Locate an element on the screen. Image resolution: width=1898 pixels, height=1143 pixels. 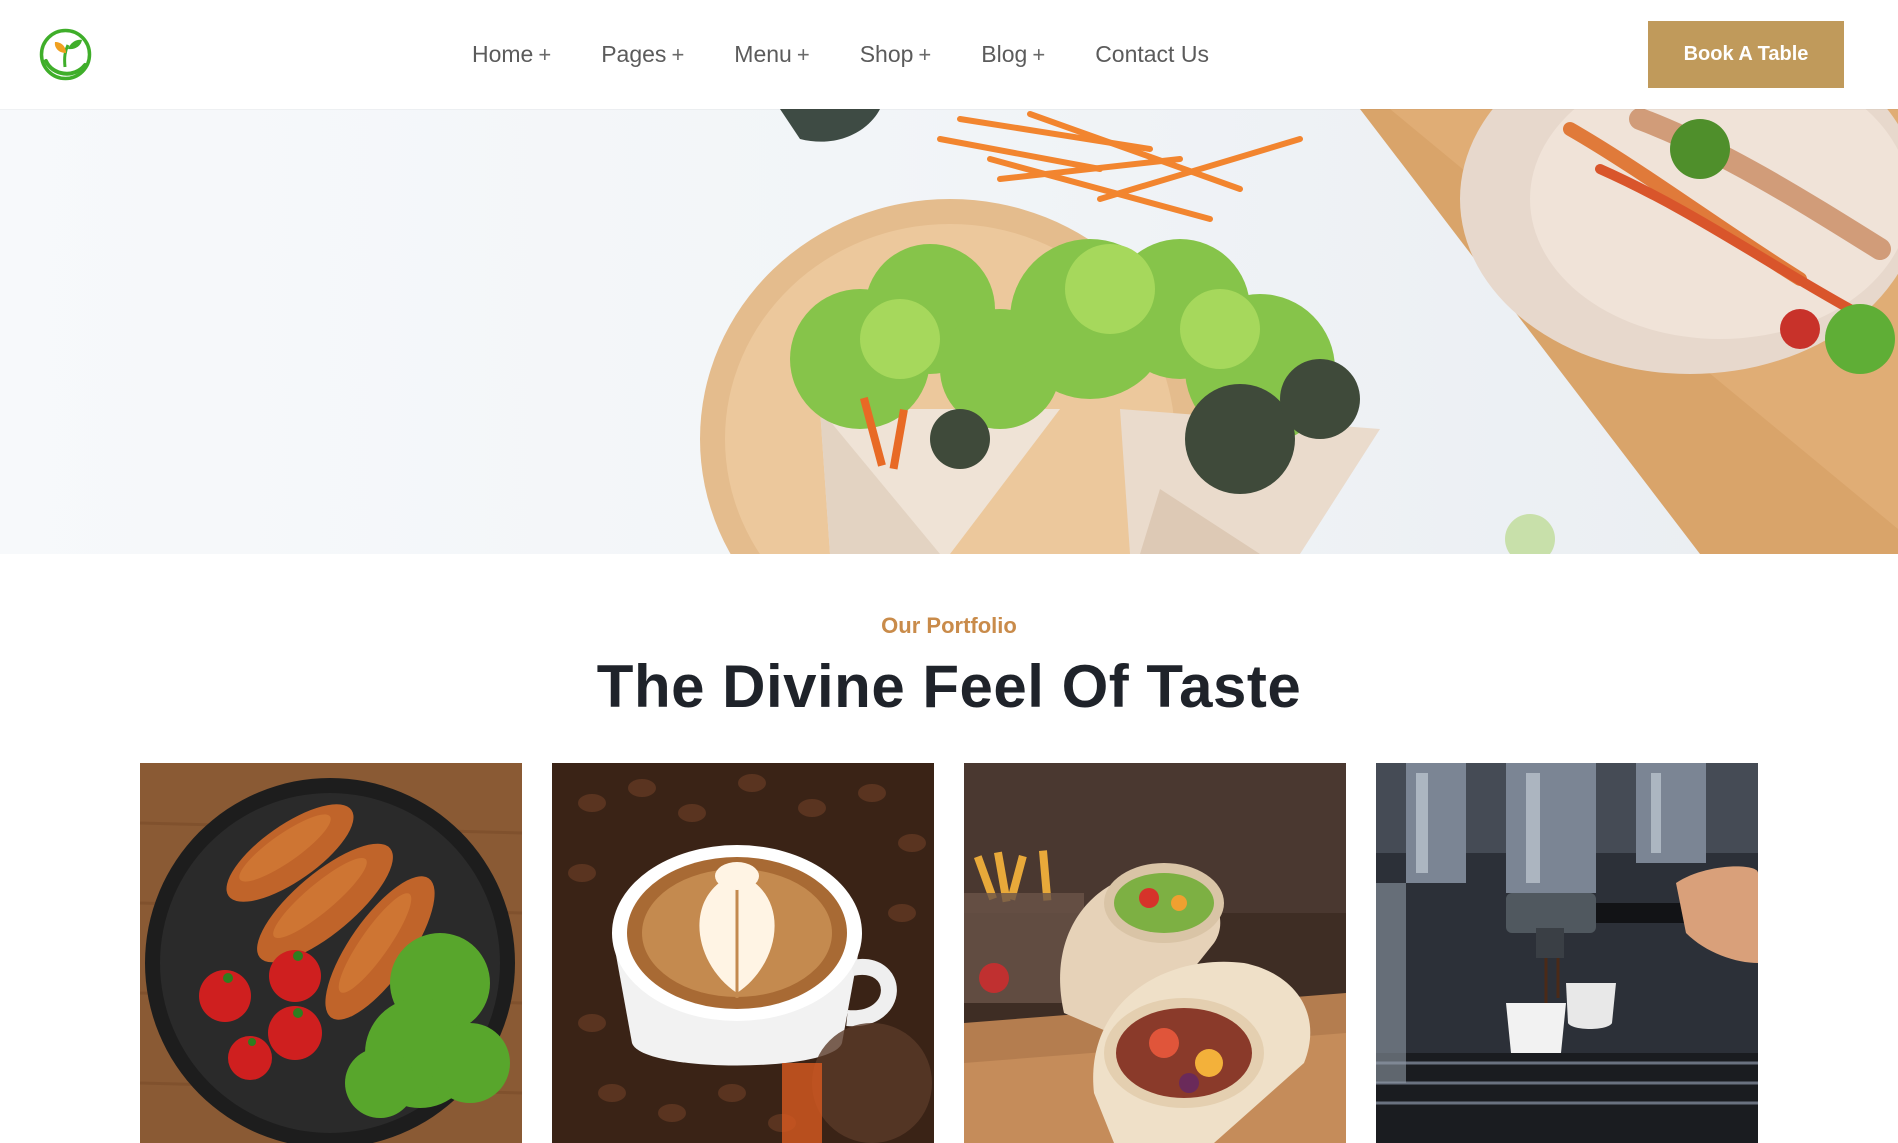
nav-item-label: Blog is located at coordinates (1004, 54).